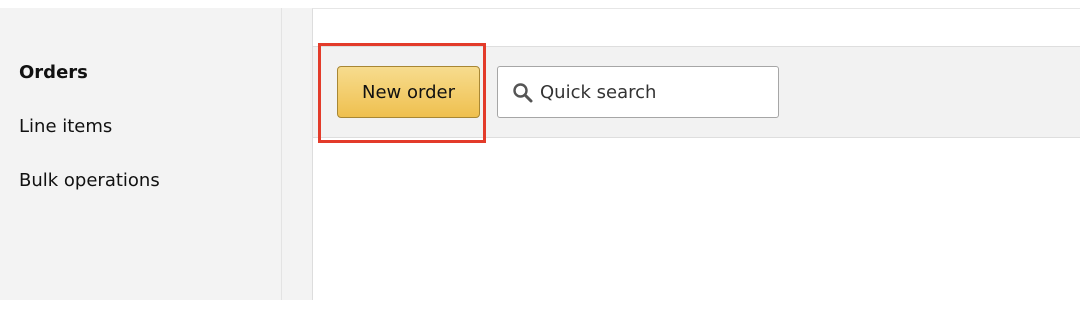  Describe the element at coordinates (53, 72) in the screenshot. I see `sidebar-item-orders: Orders` at that location.